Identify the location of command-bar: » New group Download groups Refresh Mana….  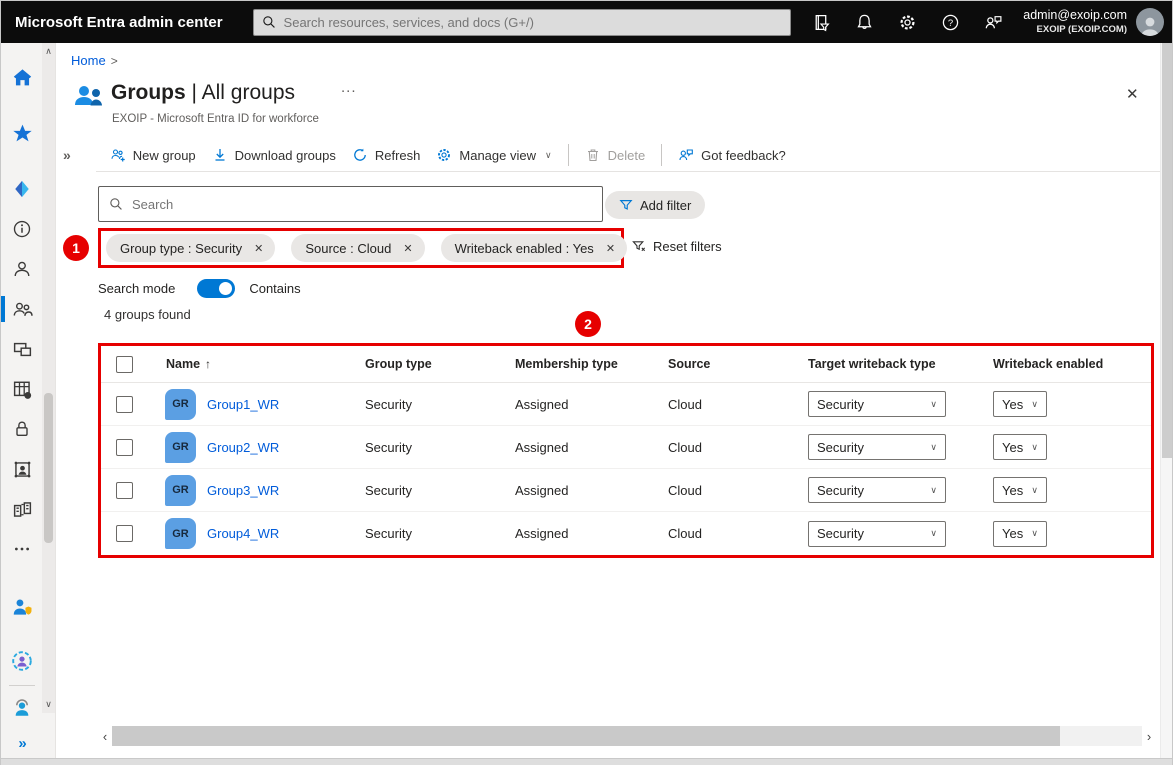
(424, 155).